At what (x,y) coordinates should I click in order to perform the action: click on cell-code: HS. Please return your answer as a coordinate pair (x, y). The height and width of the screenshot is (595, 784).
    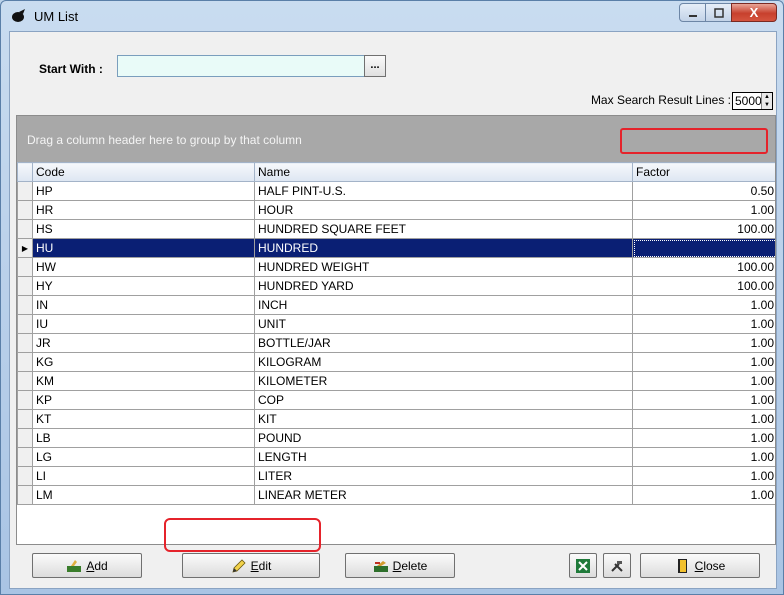
    Looking at the image, I should click on (143, 229).